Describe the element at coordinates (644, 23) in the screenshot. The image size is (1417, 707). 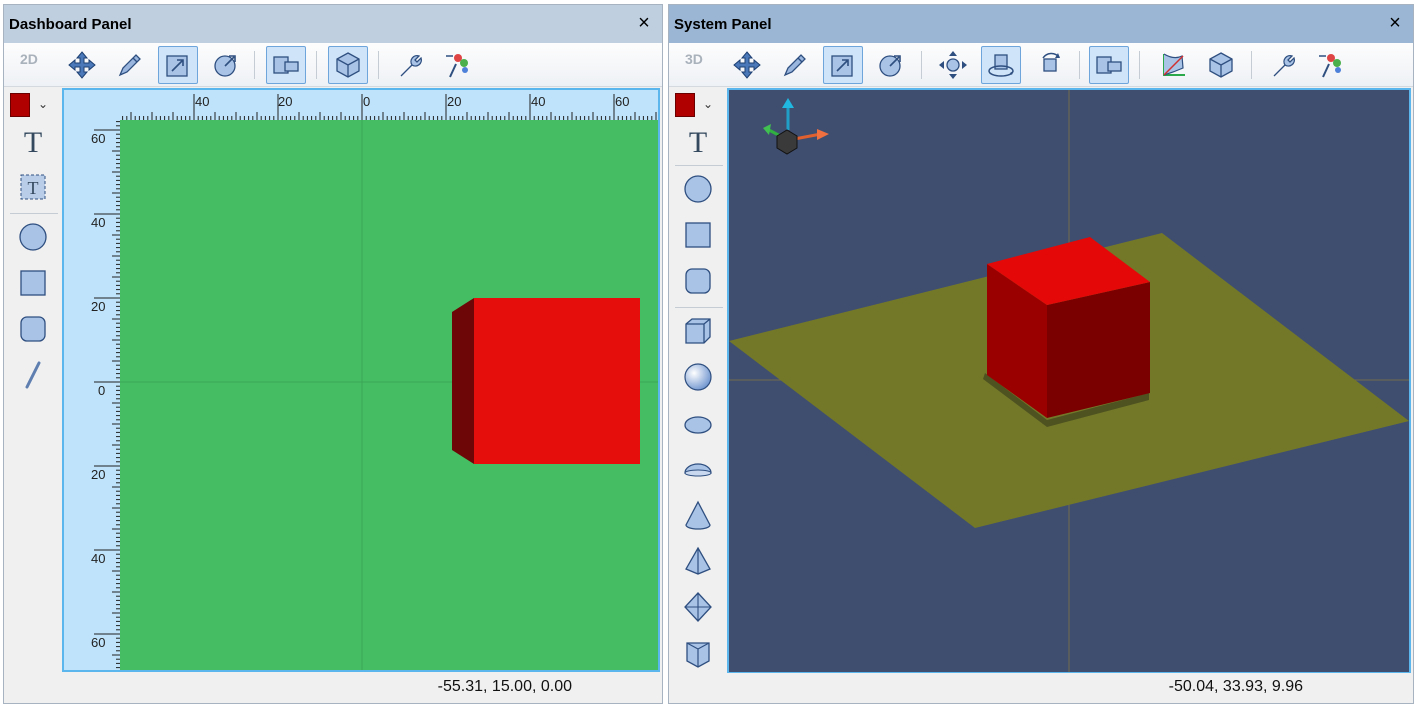
I see `dashboard-panel-close-icon: ×` at that location.